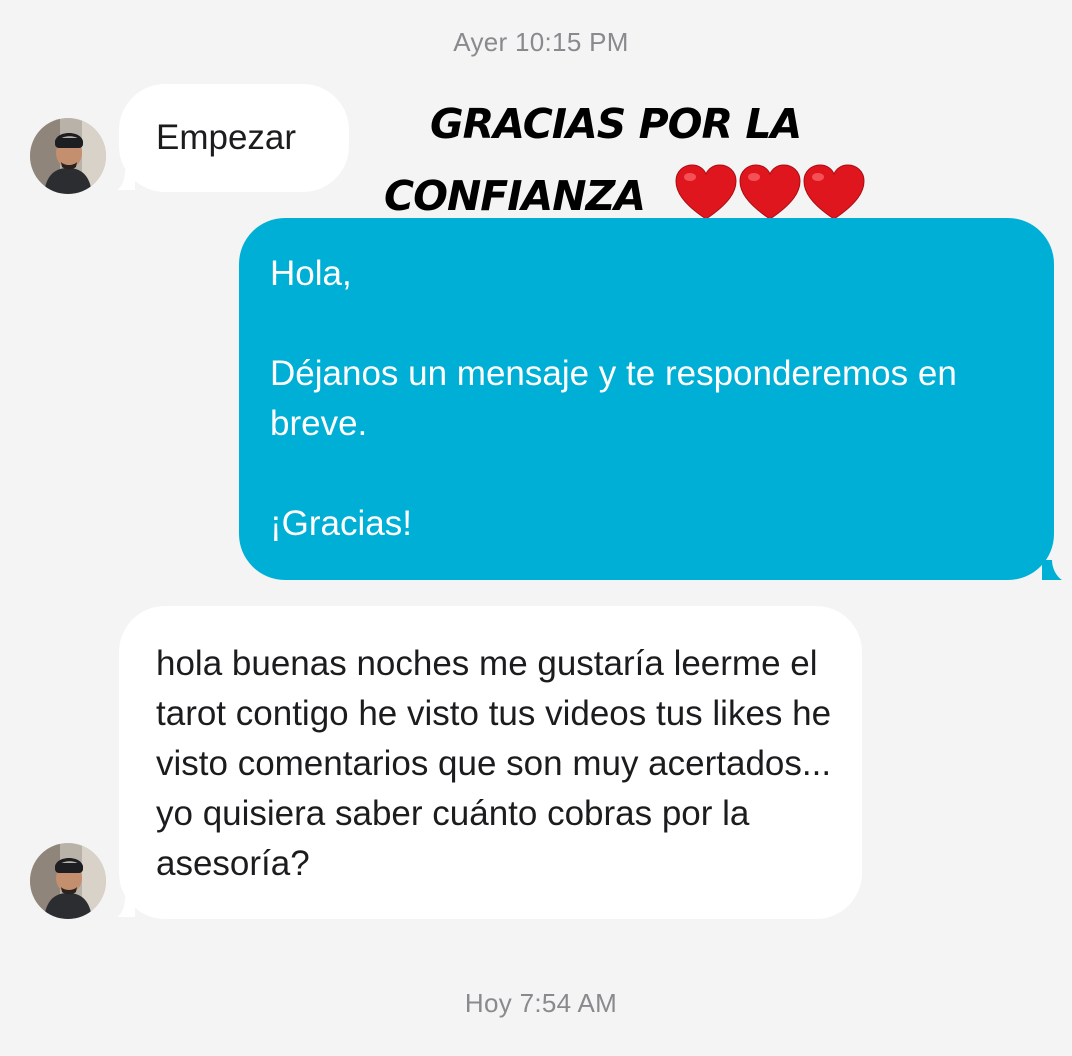 Image resolution: width=1072 pixels, height=1056 pixels. Describe the element at coordinates (226, 137) in the screenshot. I see `message-text: Empezar` at that location.